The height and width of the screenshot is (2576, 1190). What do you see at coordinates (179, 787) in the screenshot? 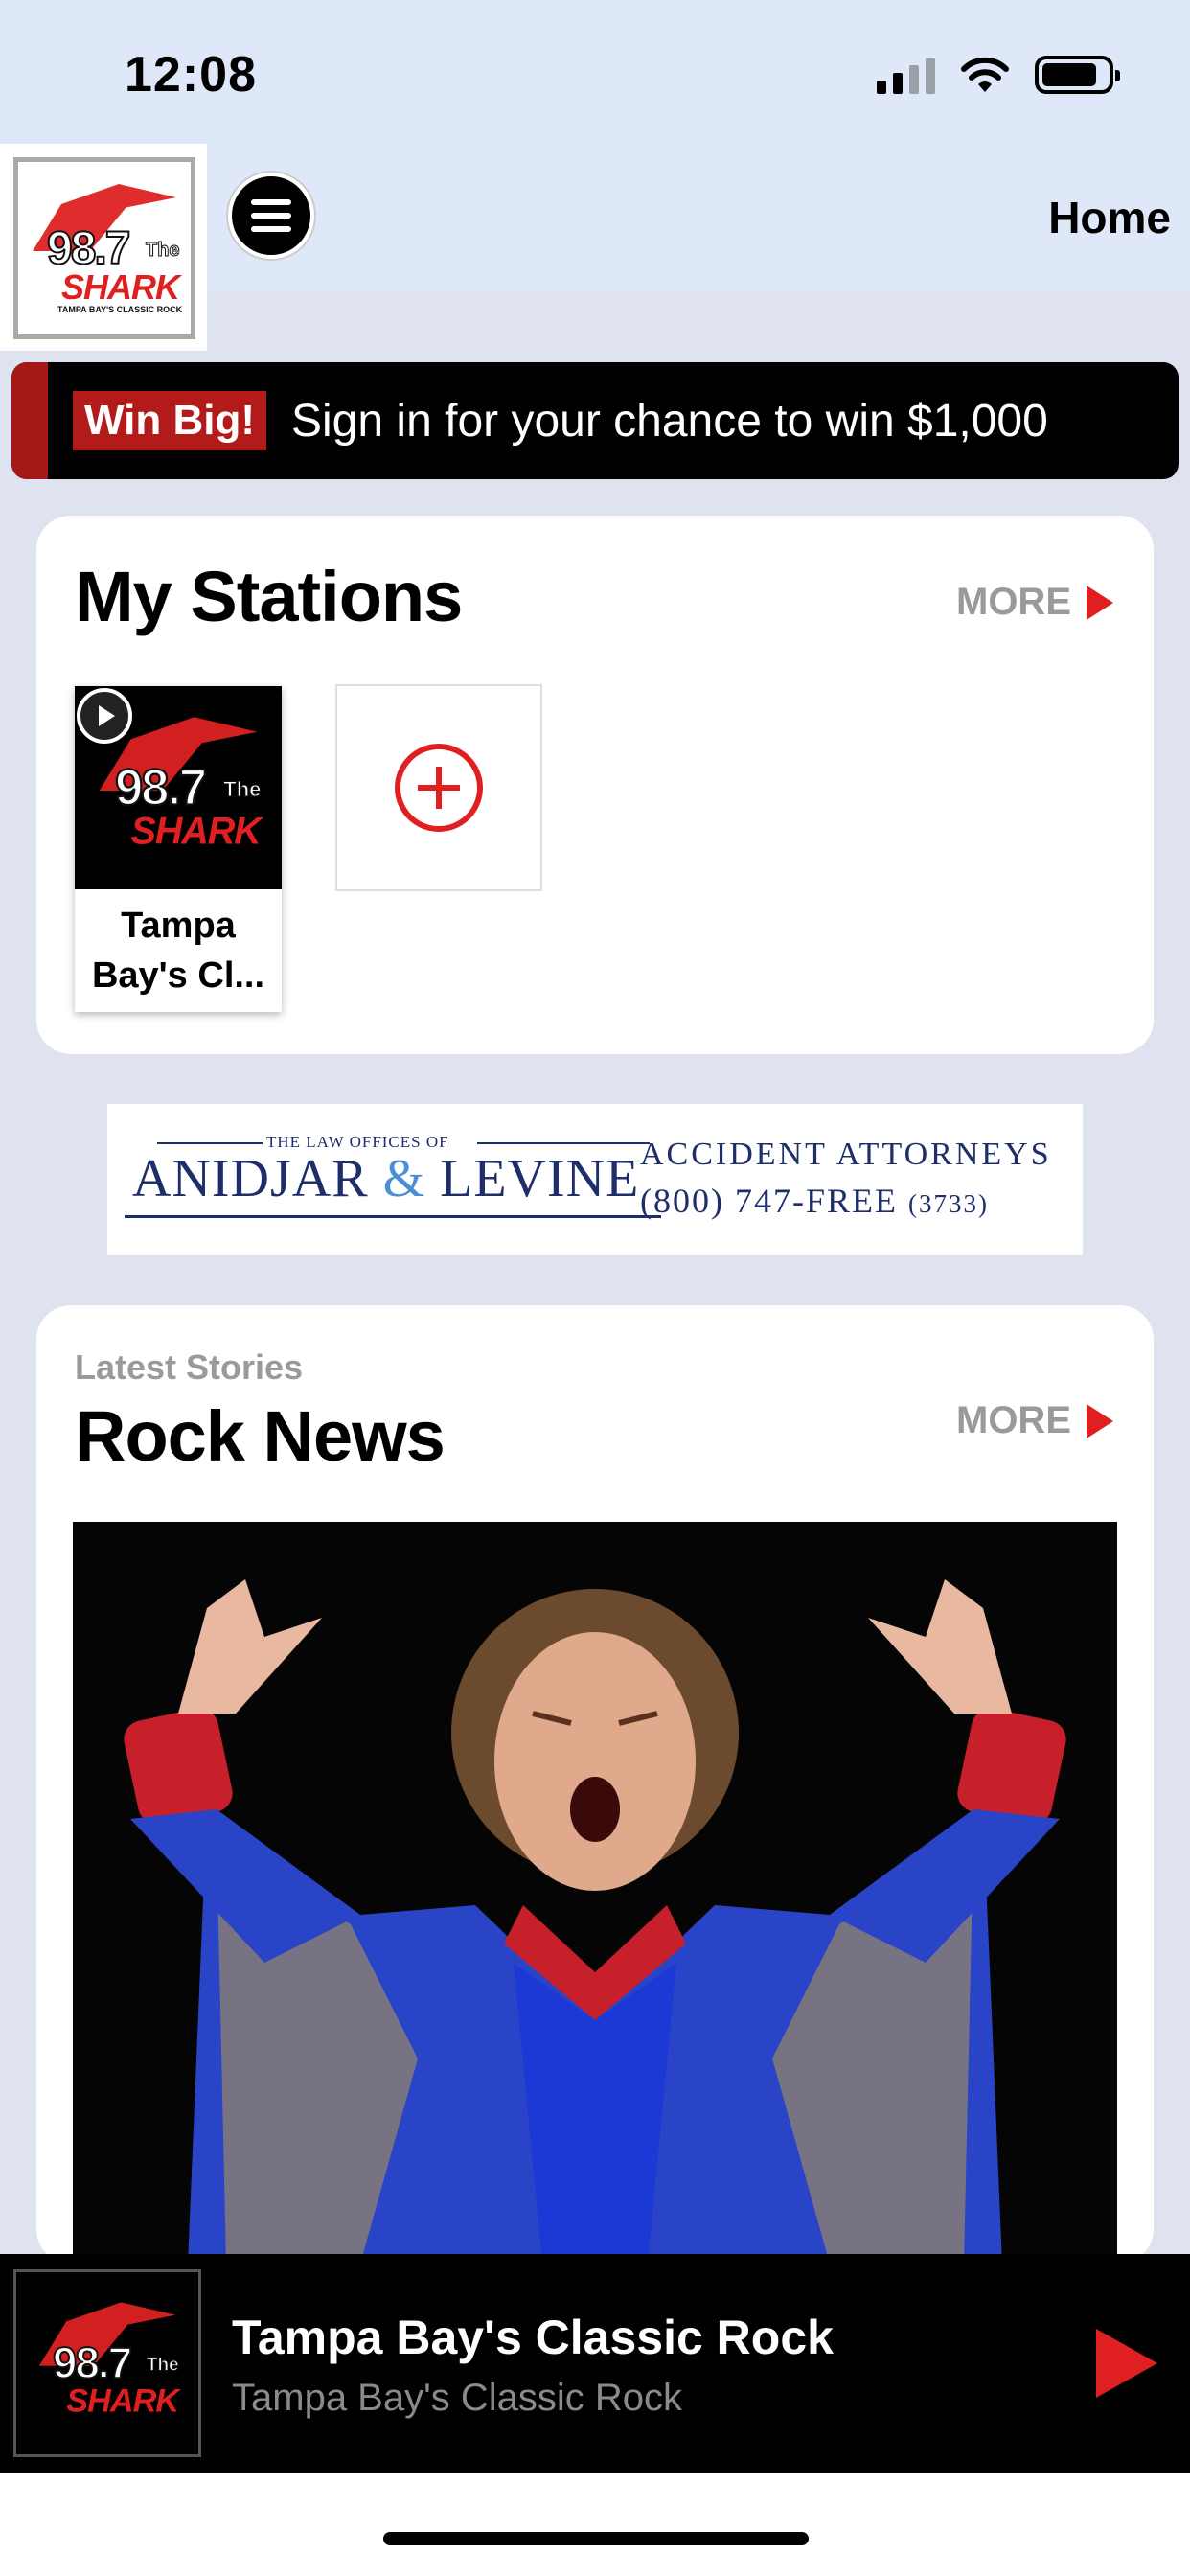
I see `station-artwork: 98.7 The SHARK` at bounding box center [179, 787].